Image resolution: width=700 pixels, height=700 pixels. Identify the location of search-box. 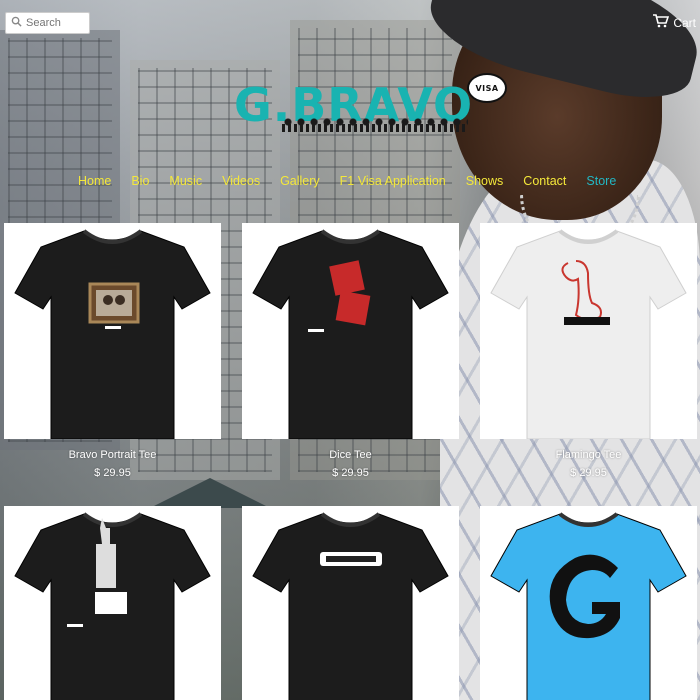
(47, 23).